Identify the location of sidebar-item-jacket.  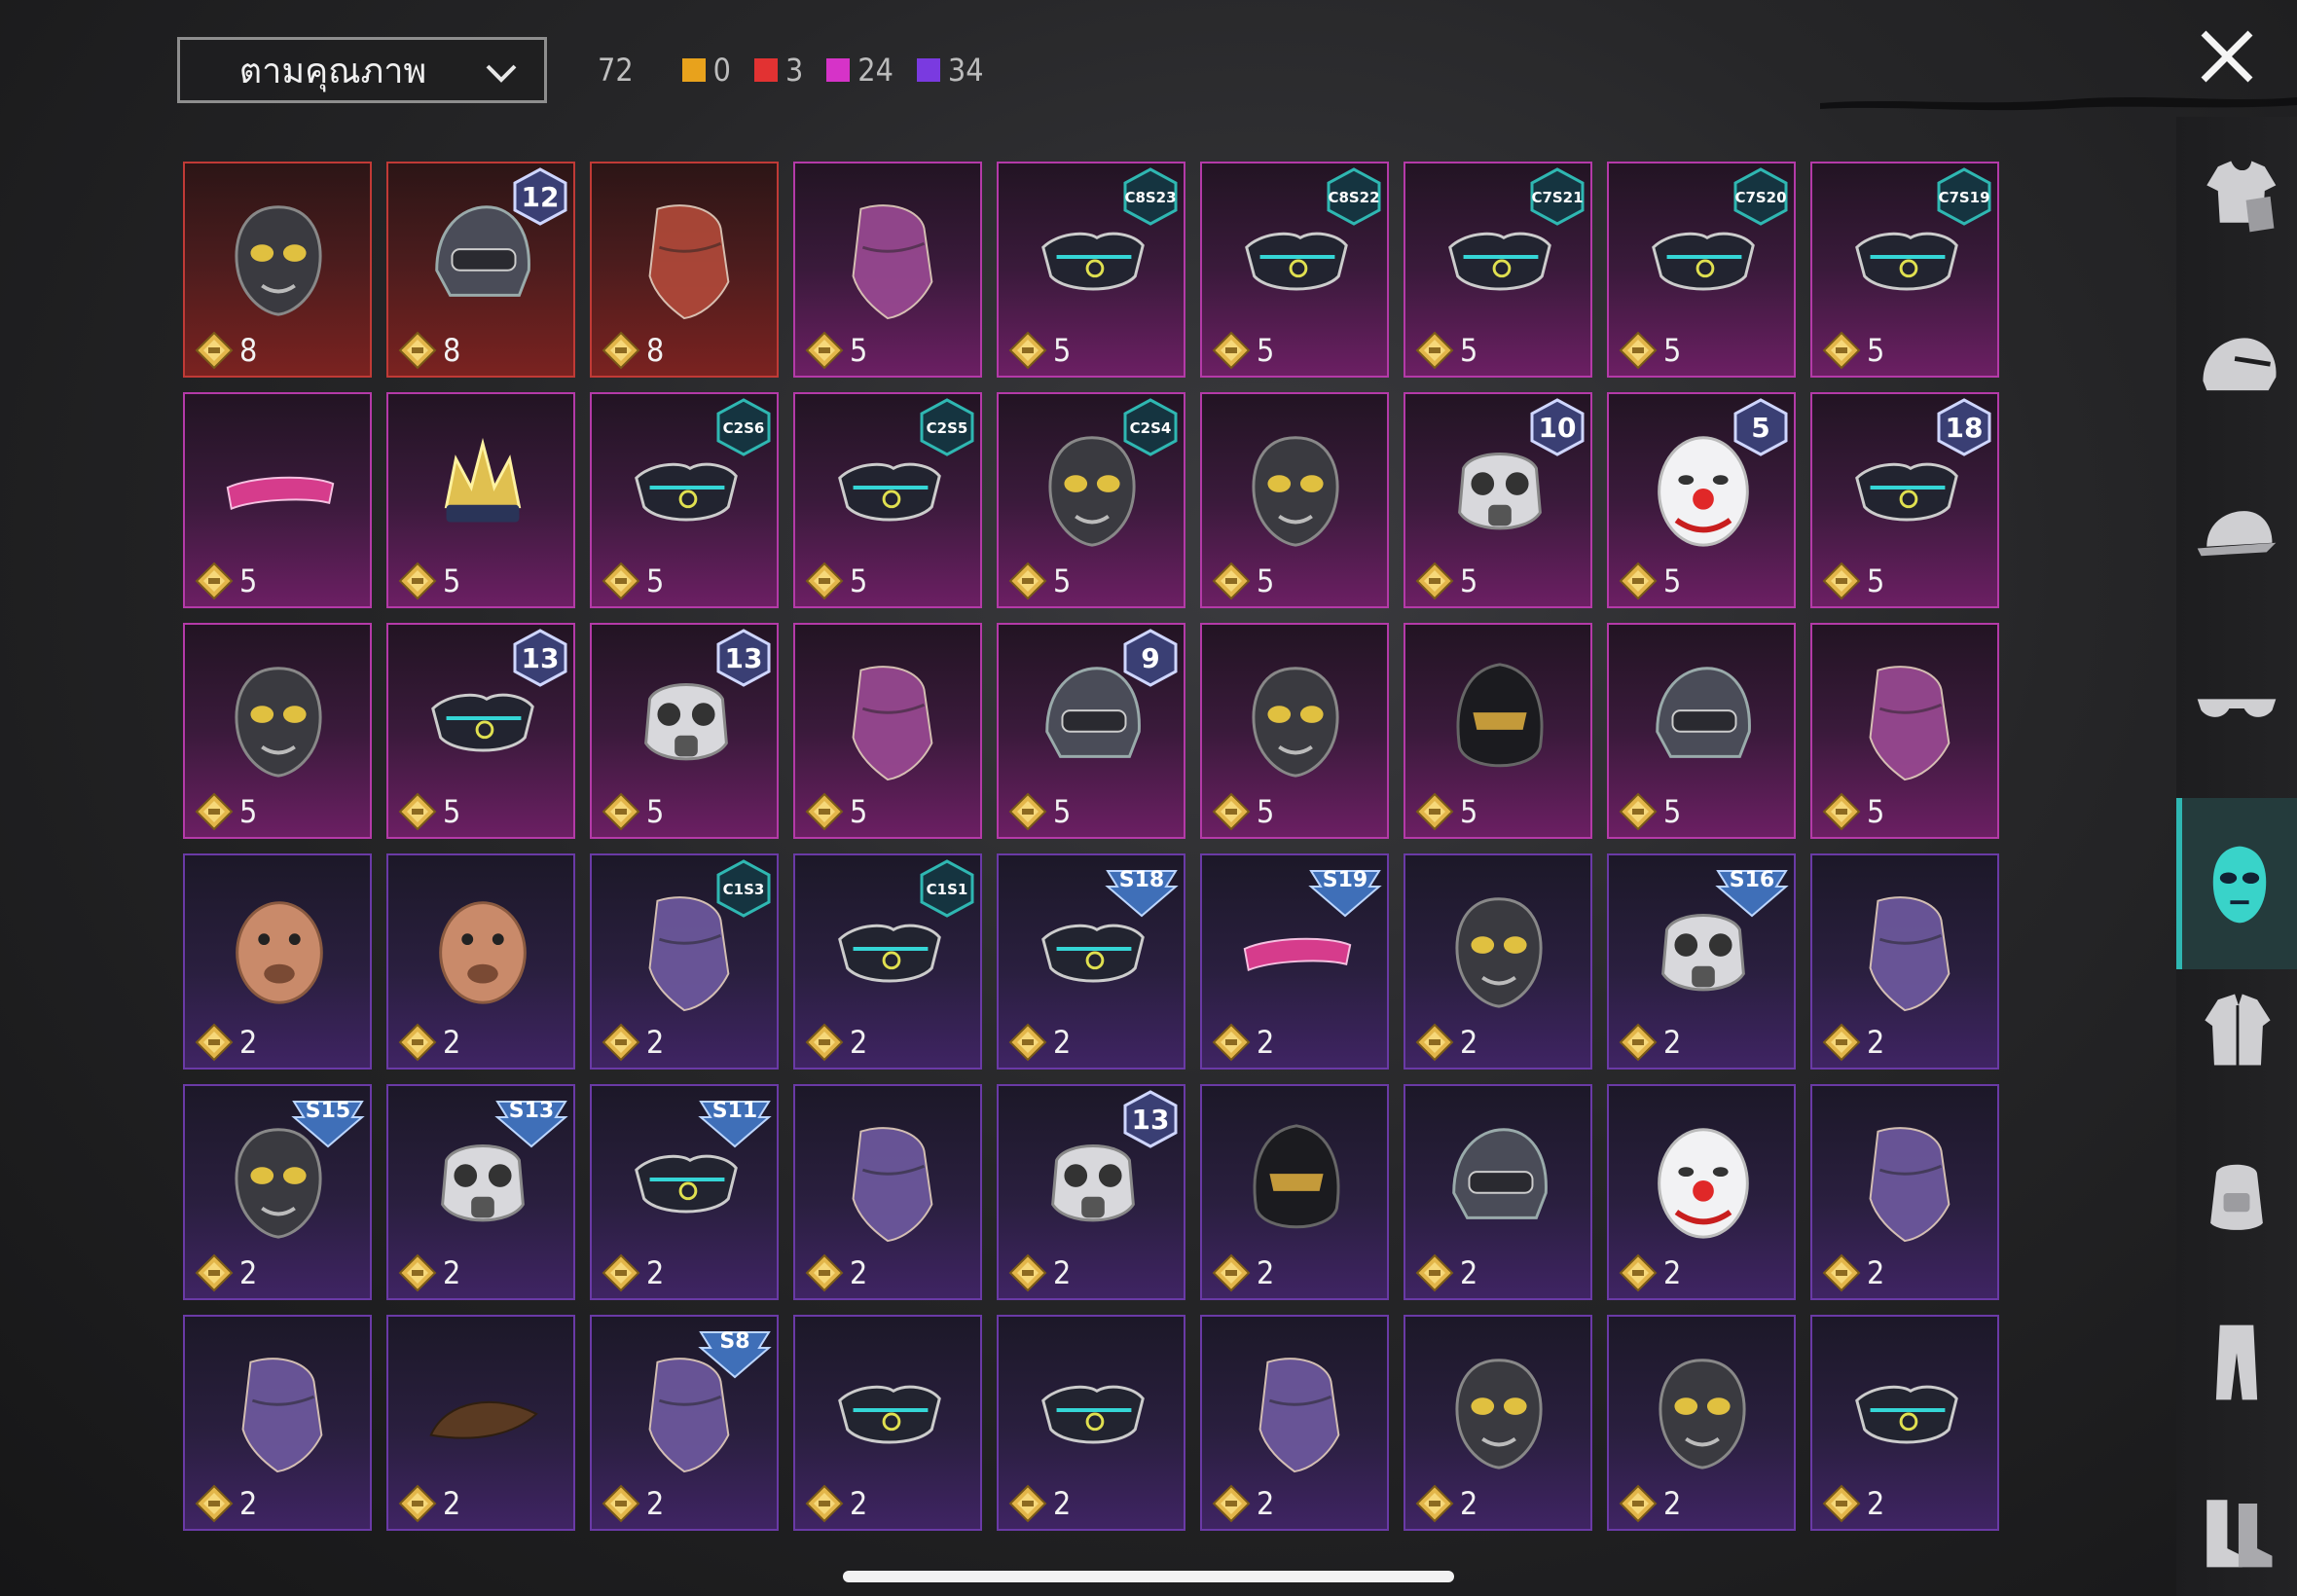
(2236, 1029).